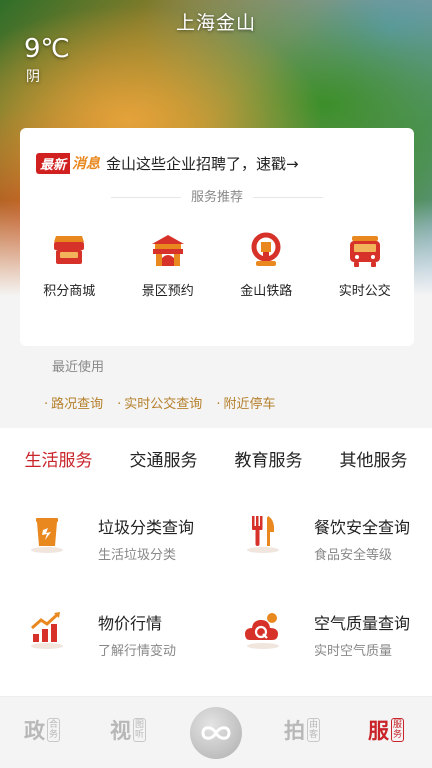 The width and height of the screenshot is (432, 768). I want to click on recommend-item-bus: 实时公交, so click(365, 265).